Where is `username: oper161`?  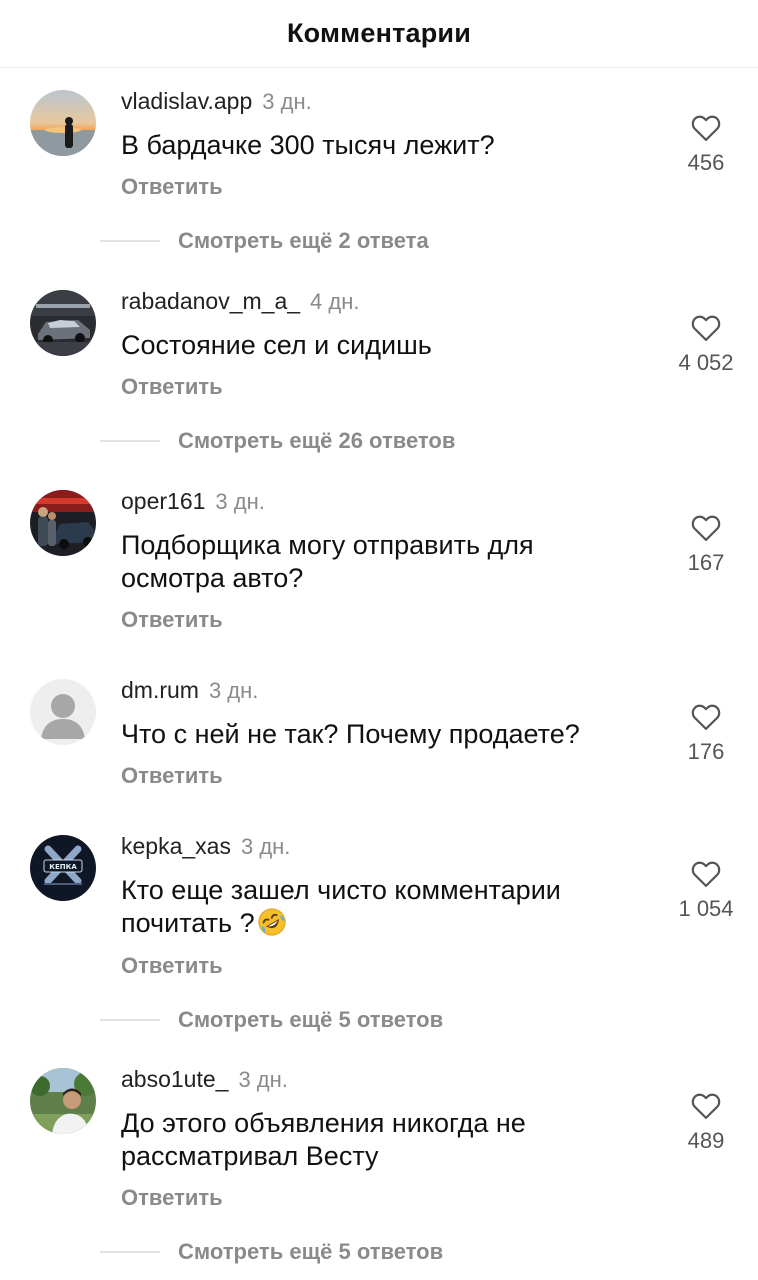
username: oper161 is located at coordinates (163, 501).